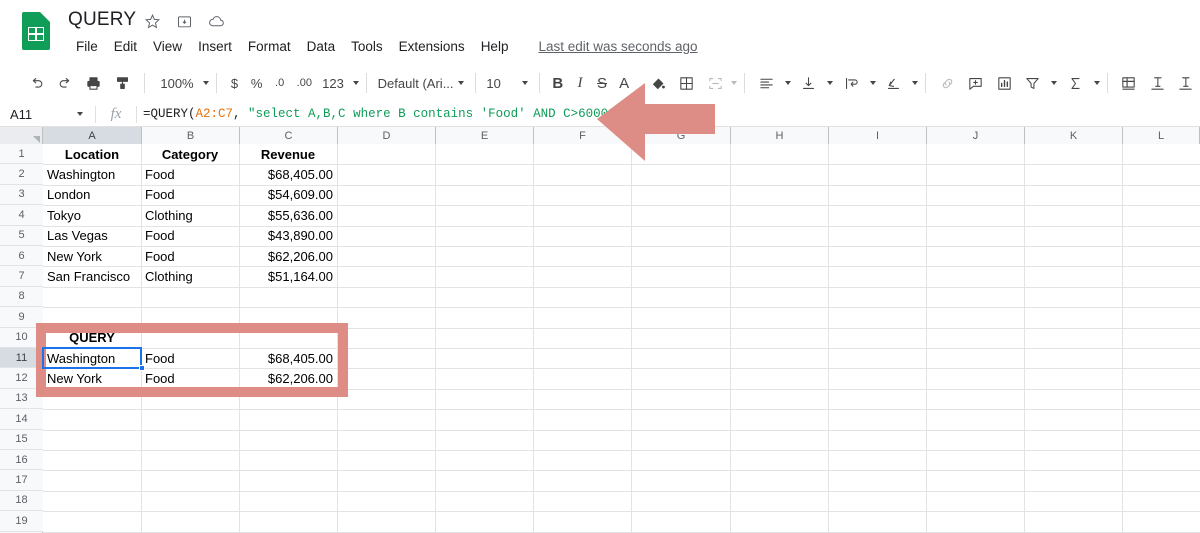 The width and height of the screenshot is (1200, 533). What do you see at coordinates (190, 236) in the screenshot?
I see `cell-B5: Food` at bounding box center [190, 236].